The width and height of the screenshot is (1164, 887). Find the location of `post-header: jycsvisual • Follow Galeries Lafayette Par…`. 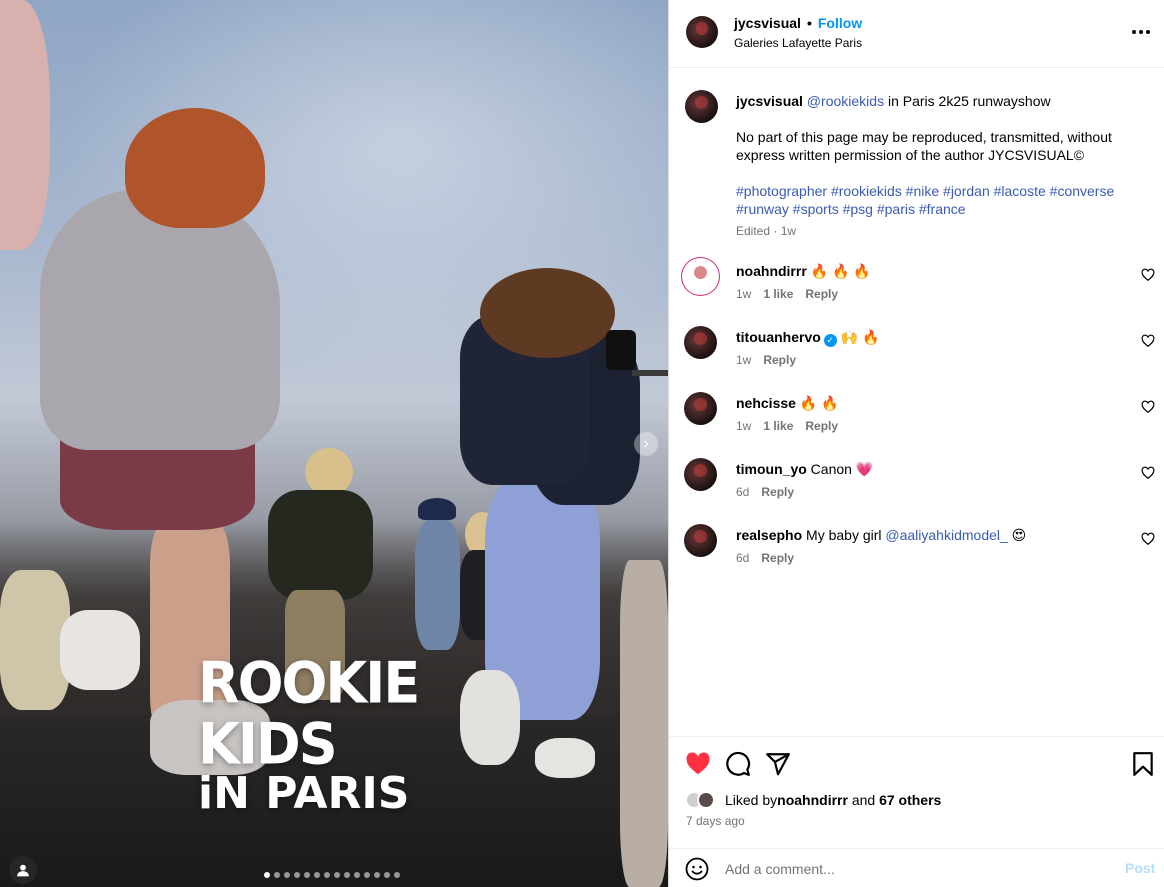

post-header: jycsvisual • Follow Galeries Lafayette Par… is located at coordinates (916, 34).